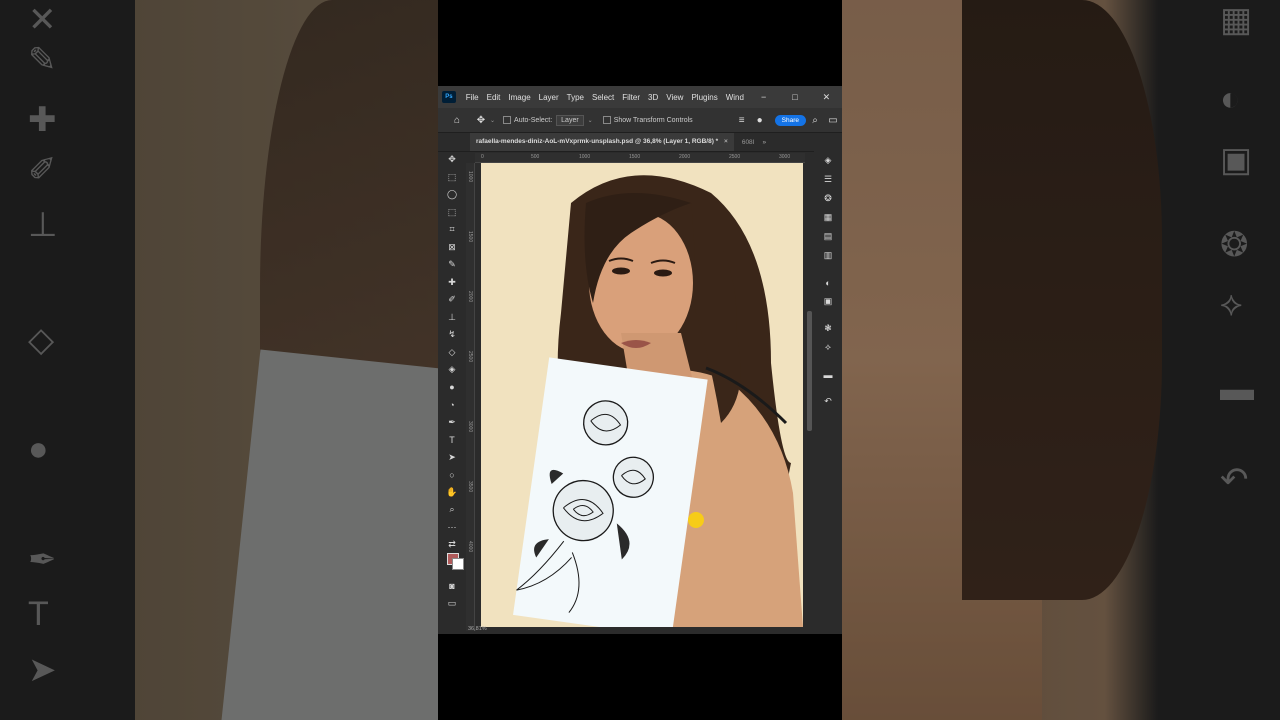 This screenshot has height=720, width=1280. Describe the element at coordinates (42, 60) in the screenshot. I see `blurred-eyedropper-icon: ✎` at that location.